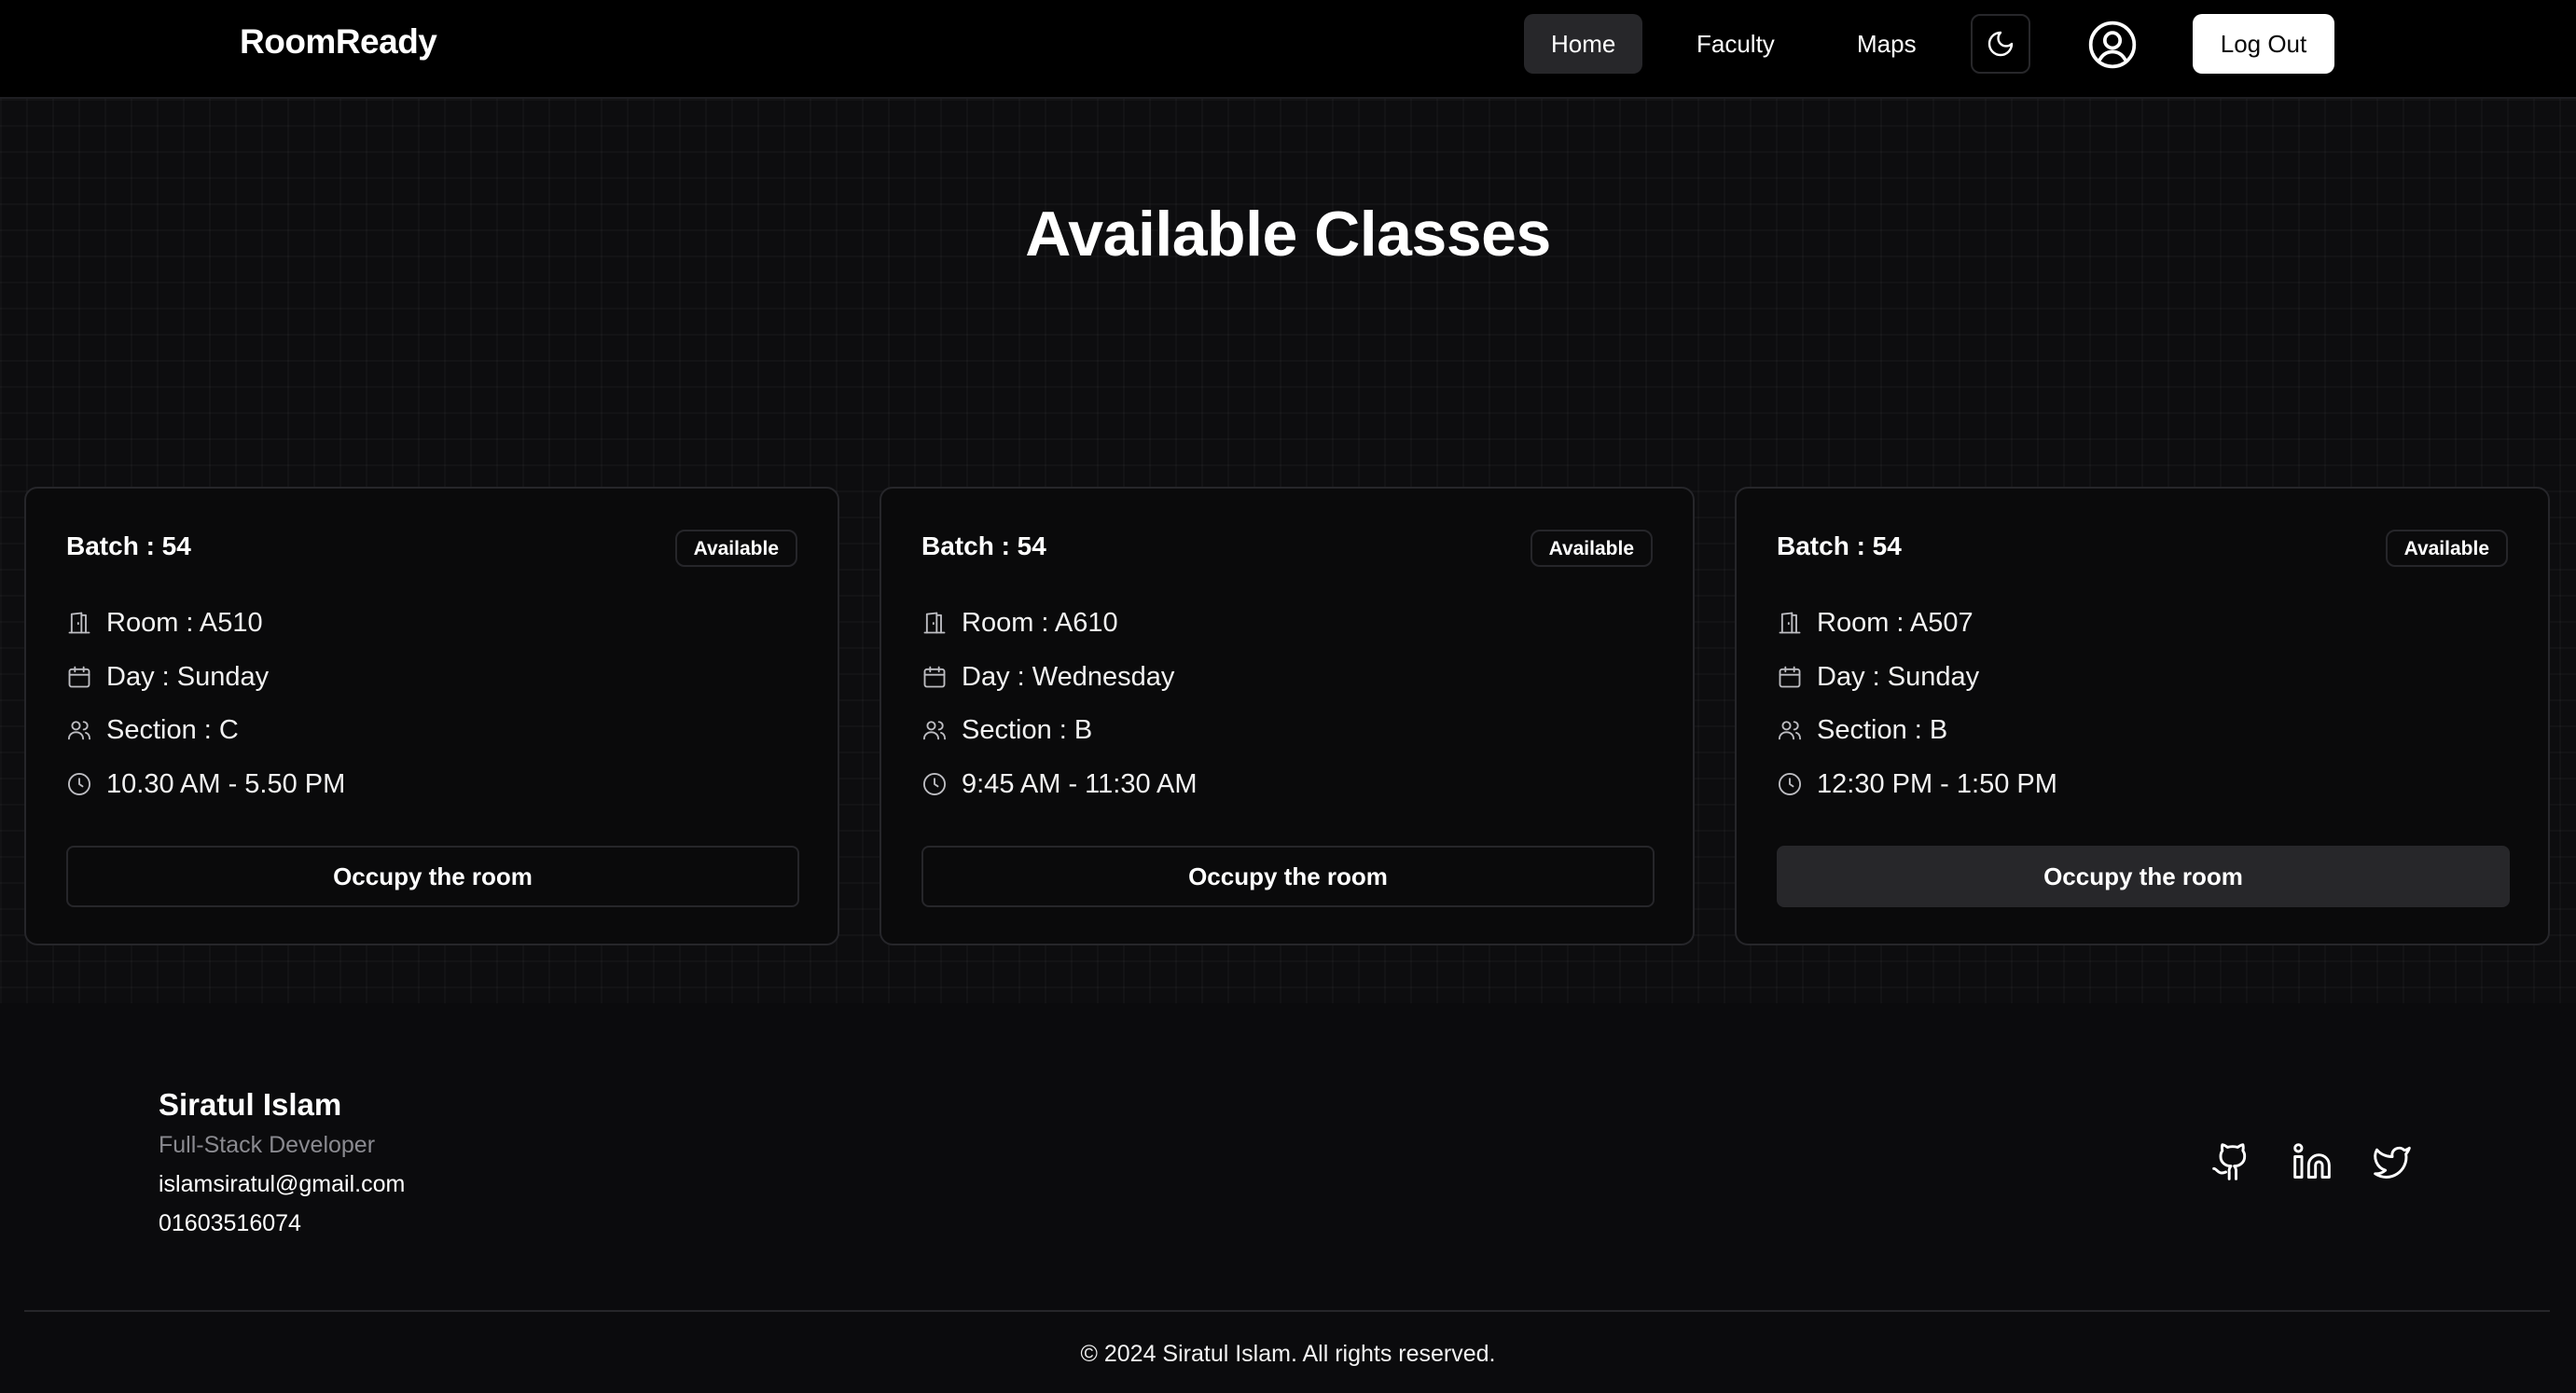 The width and height of the screenshot is (2576, 1393). Describe the element at coordinates (267, 1145) in the screenshot. I see `footer-author-role: Full-Stack Developer` at that location.